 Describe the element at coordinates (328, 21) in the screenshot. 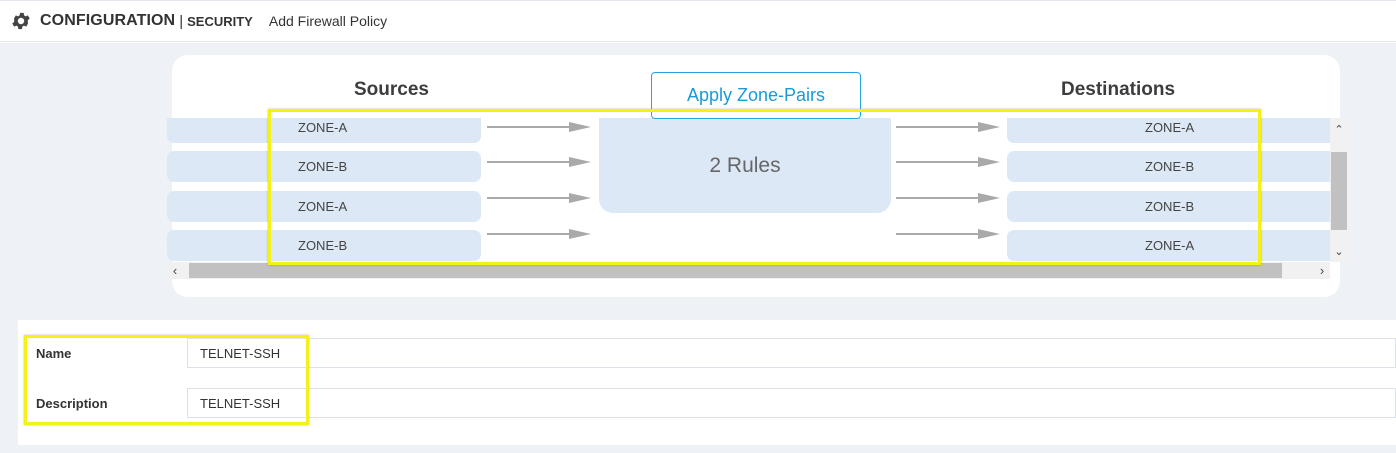

I see `page-title: Add Firewall Policy` at that location.